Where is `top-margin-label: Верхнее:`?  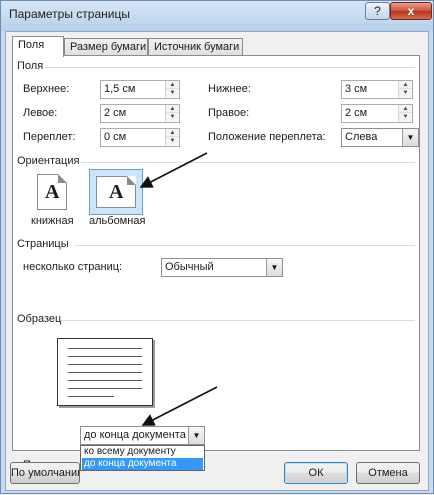
top-margin-label: Верхнее: is located at coordinates (46, 89).